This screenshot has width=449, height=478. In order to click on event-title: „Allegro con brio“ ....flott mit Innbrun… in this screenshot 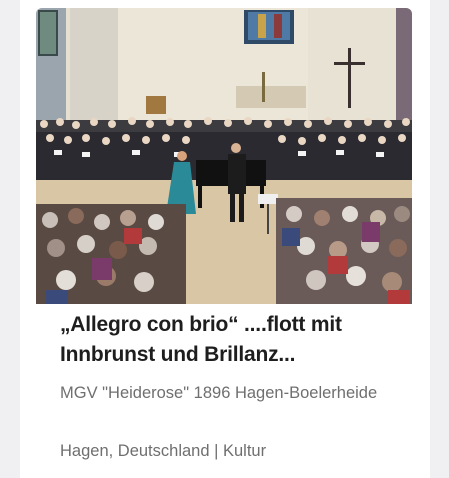, I will do `click(245, 340)`.